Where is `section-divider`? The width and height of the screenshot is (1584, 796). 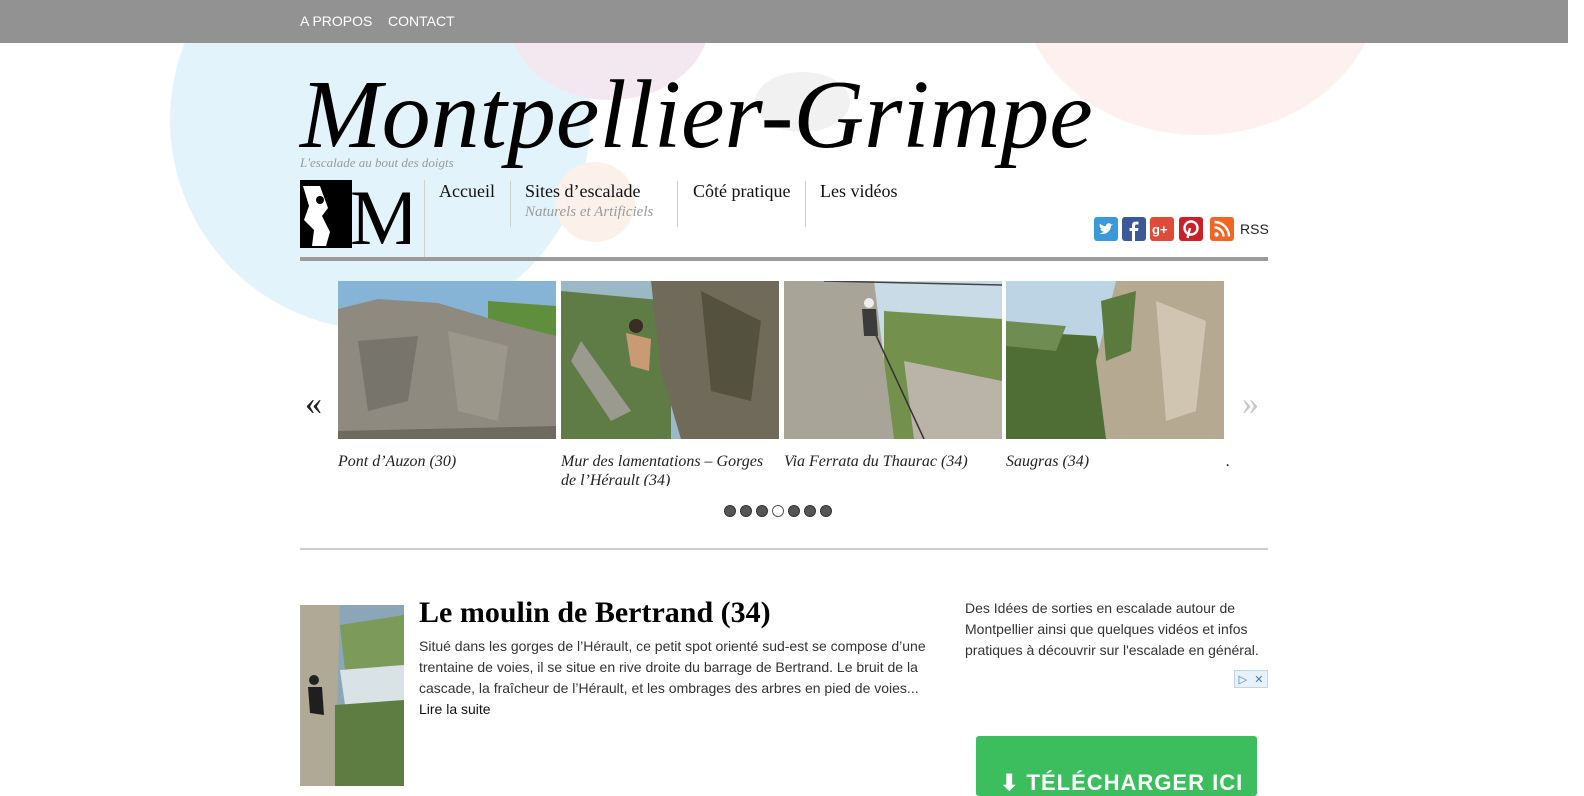
section-divider is located at coordinates (784, 549).